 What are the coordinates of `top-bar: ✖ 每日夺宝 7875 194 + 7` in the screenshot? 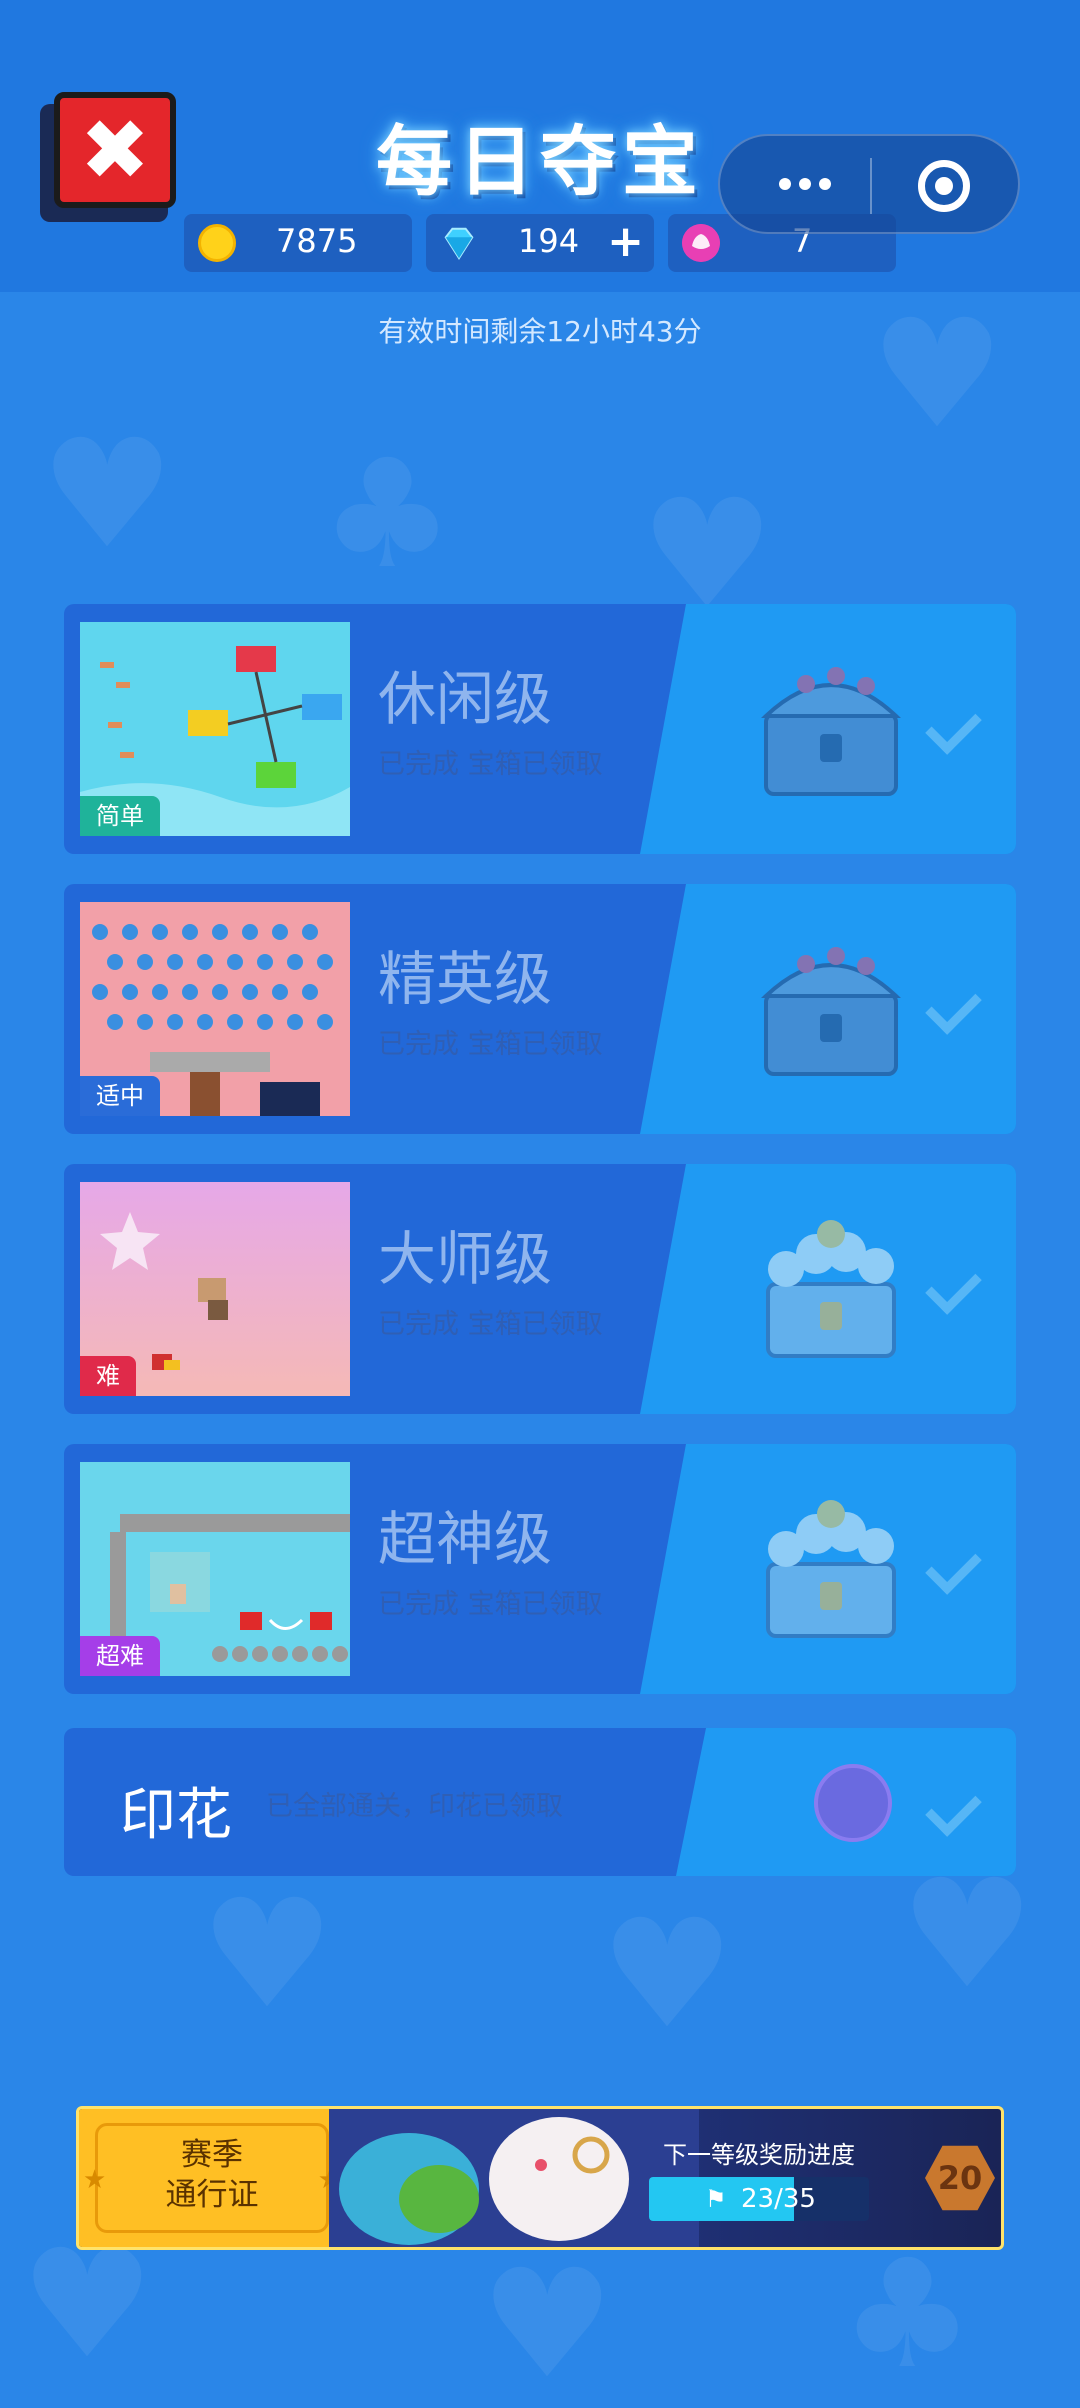 It's located at (540, 146).